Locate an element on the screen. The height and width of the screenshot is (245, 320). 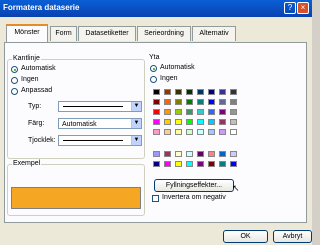
line-style-preview is located at coordinates (93, 106).